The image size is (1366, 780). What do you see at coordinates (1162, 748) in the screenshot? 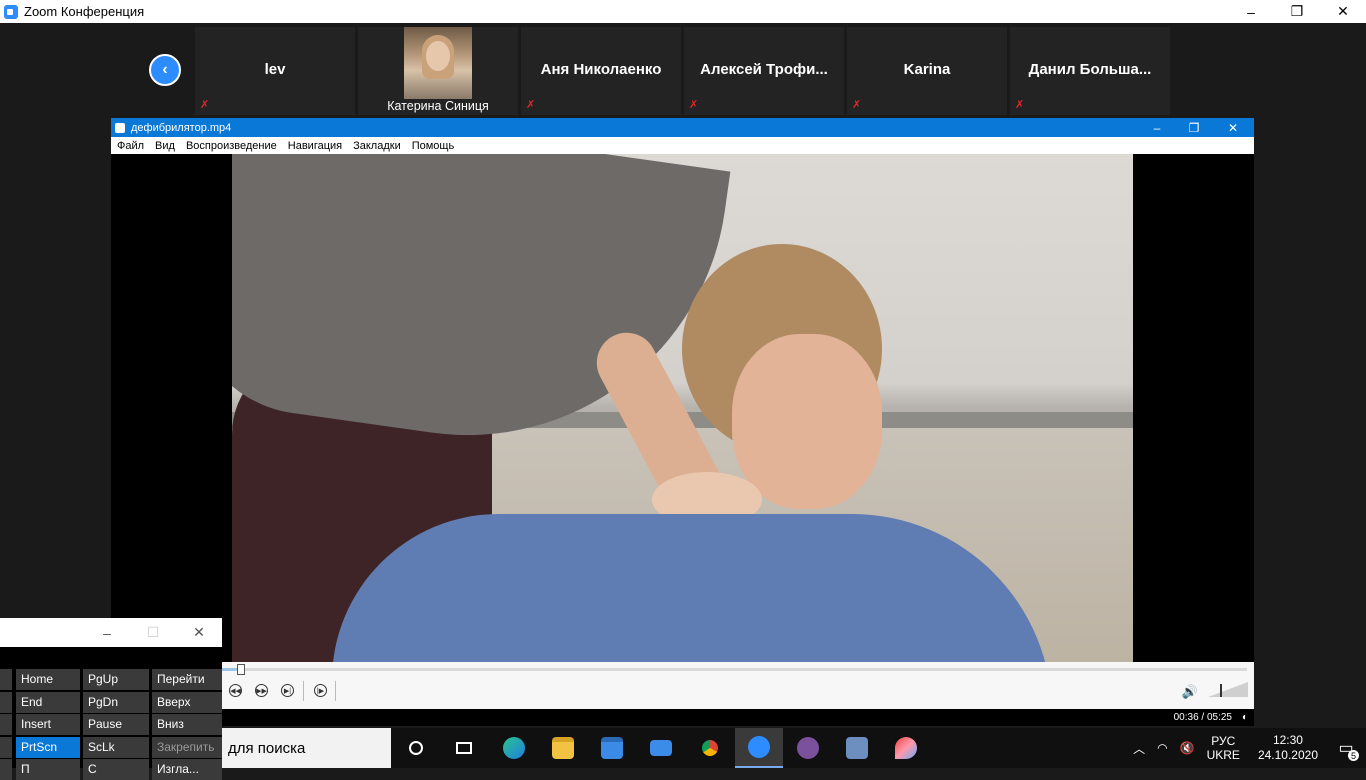
I see `wifi-icon: ◠` at bounding box center [1162, 748].